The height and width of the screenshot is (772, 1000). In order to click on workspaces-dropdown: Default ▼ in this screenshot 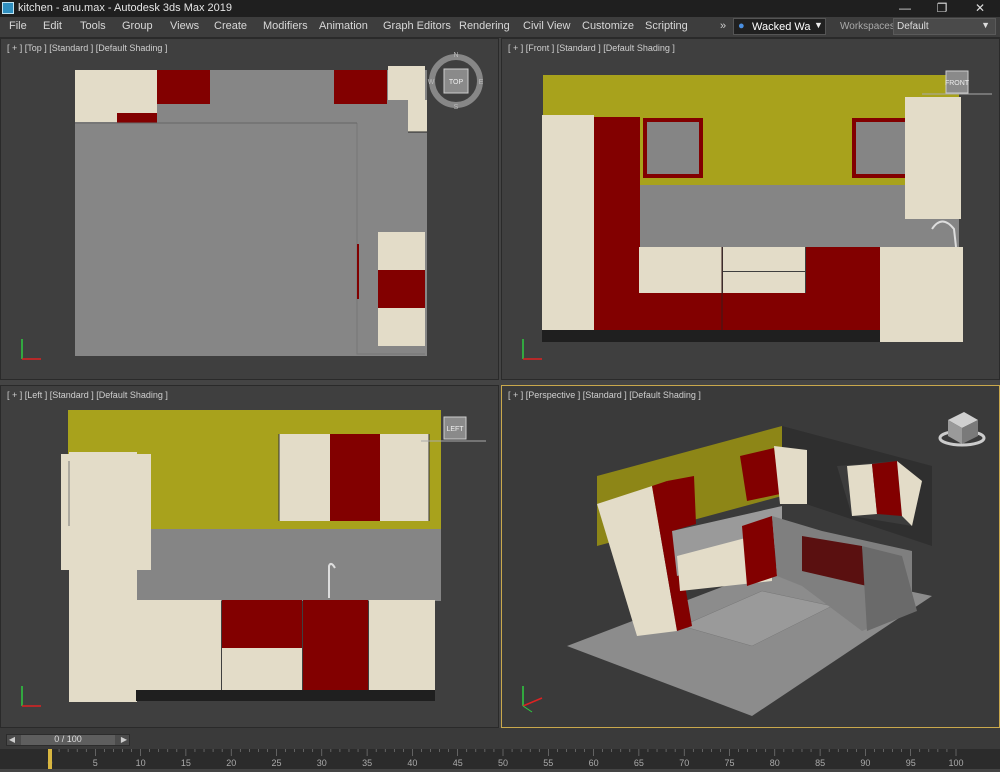, I will do `click(944, 26)`.